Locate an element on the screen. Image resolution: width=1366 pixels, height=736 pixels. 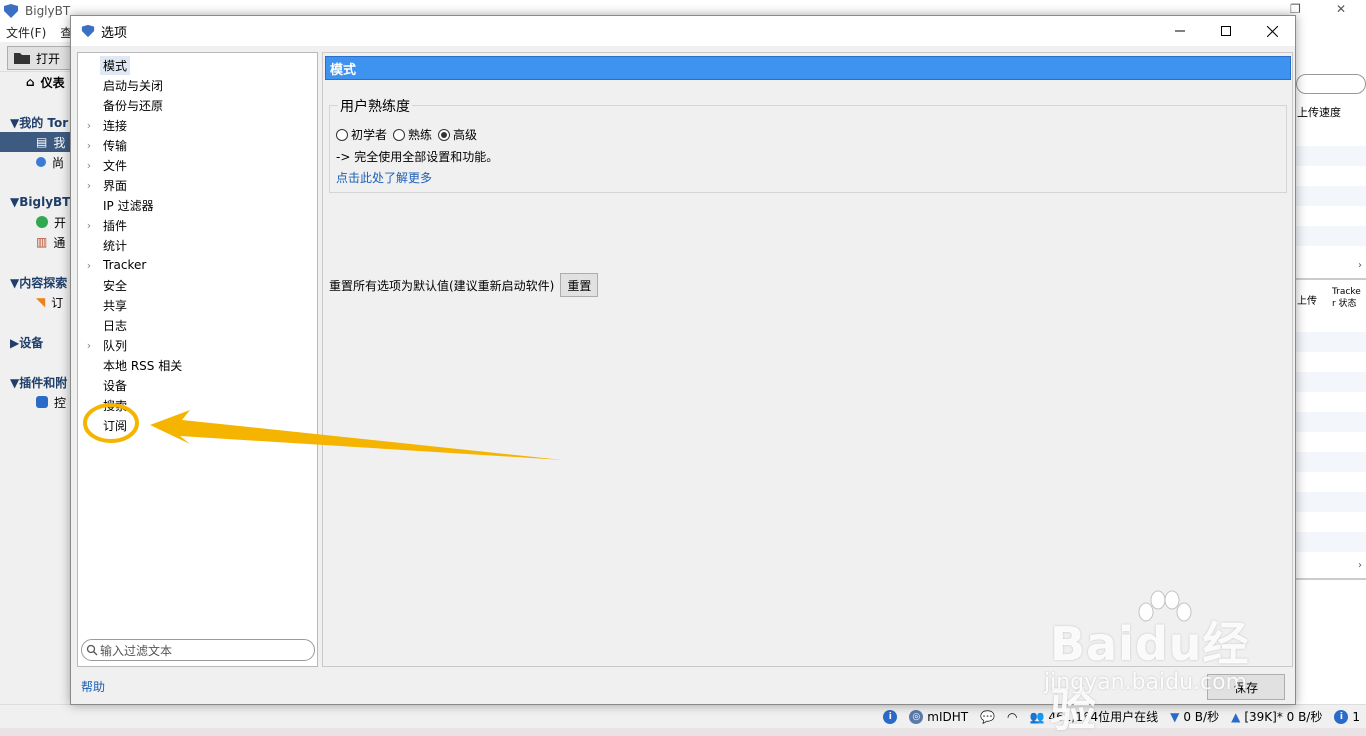
play-icon is located at coordinates (42, 222).